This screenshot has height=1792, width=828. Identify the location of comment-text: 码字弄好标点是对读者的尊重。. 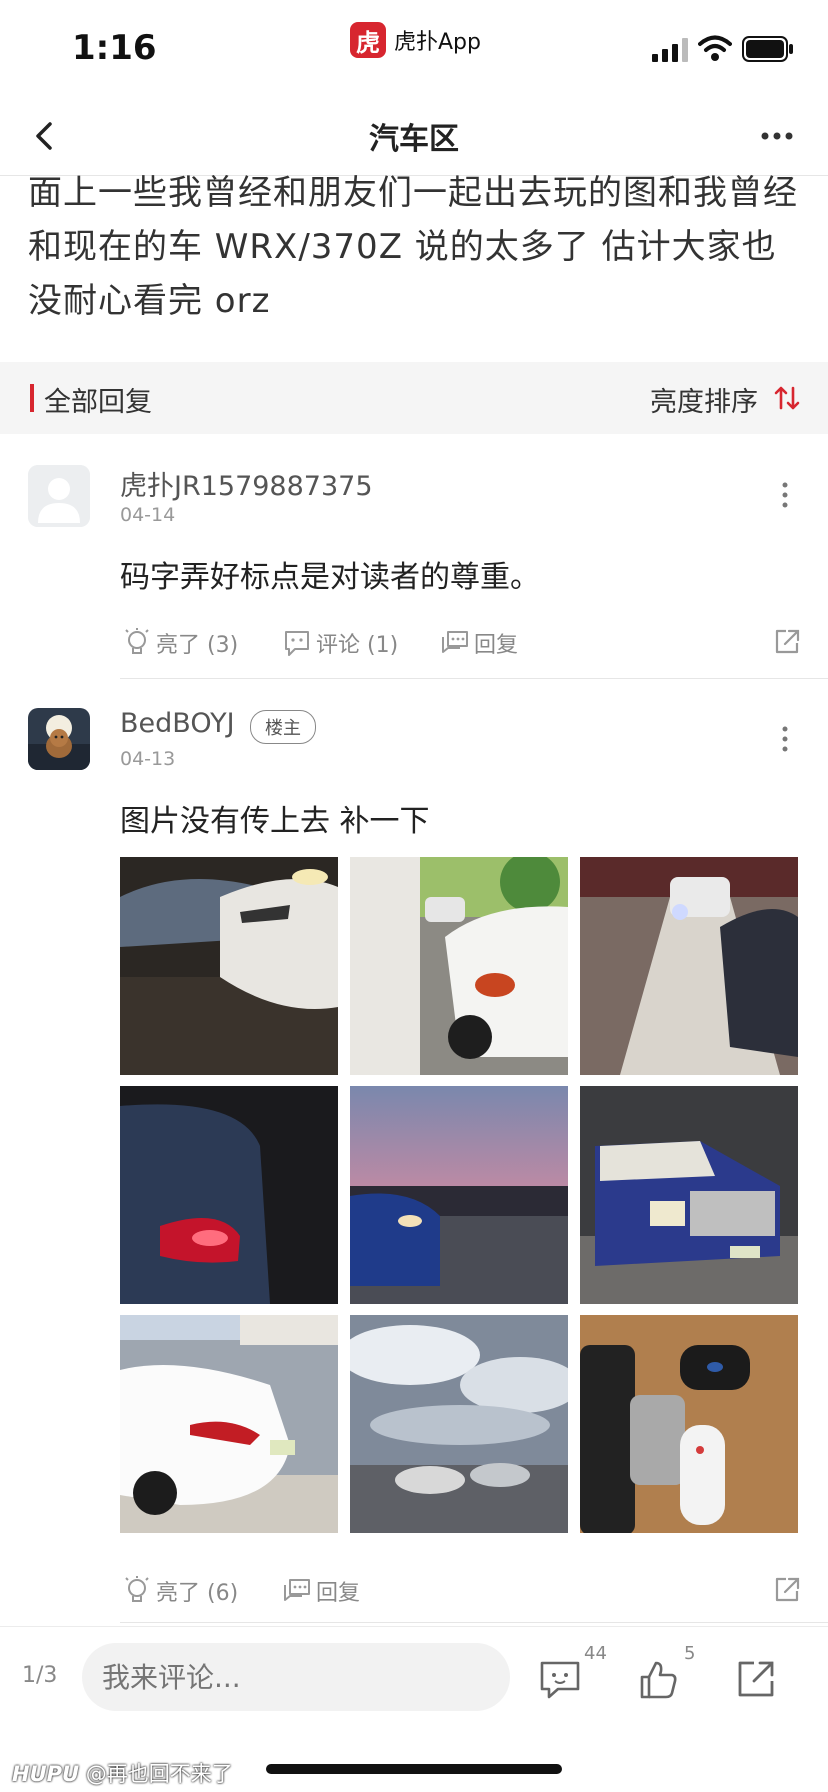
(330, 577).